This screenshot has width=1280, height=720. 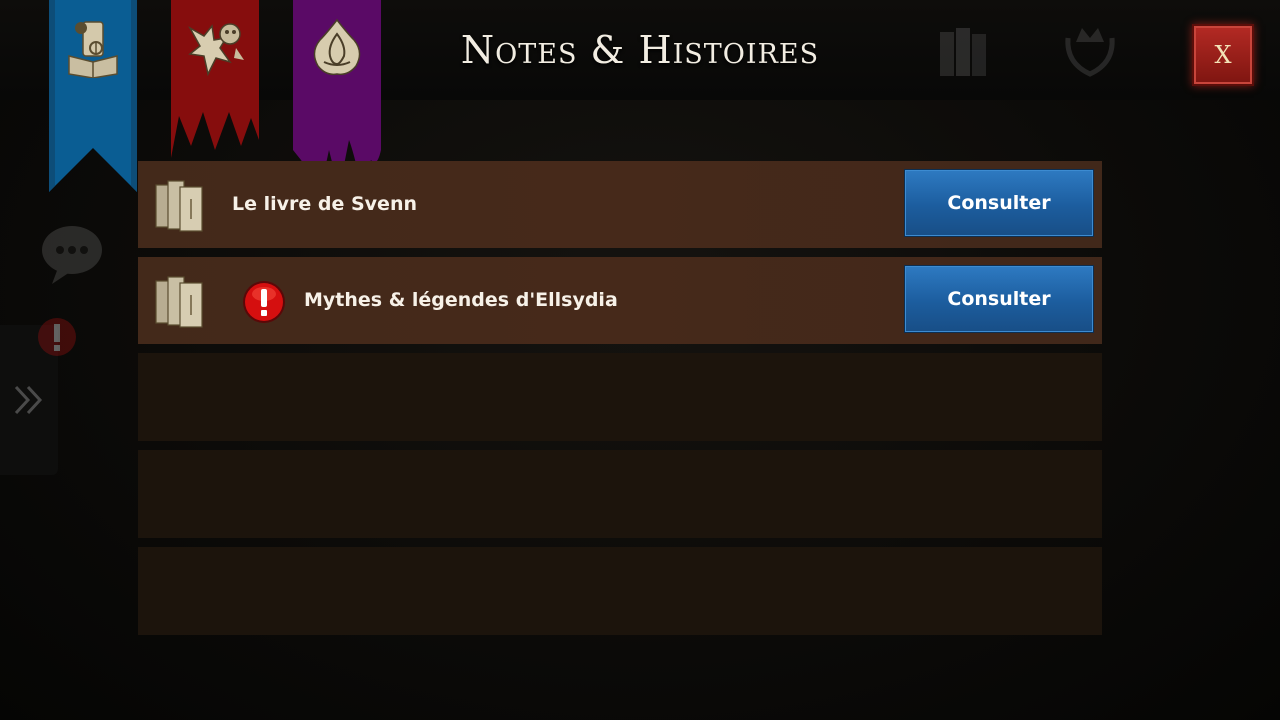 What do you see at coordinates (461, 300) in the screenshot?
I see `entry-title: Mythes & légendes d'Ellsydia` at bounding box center [461, 300].